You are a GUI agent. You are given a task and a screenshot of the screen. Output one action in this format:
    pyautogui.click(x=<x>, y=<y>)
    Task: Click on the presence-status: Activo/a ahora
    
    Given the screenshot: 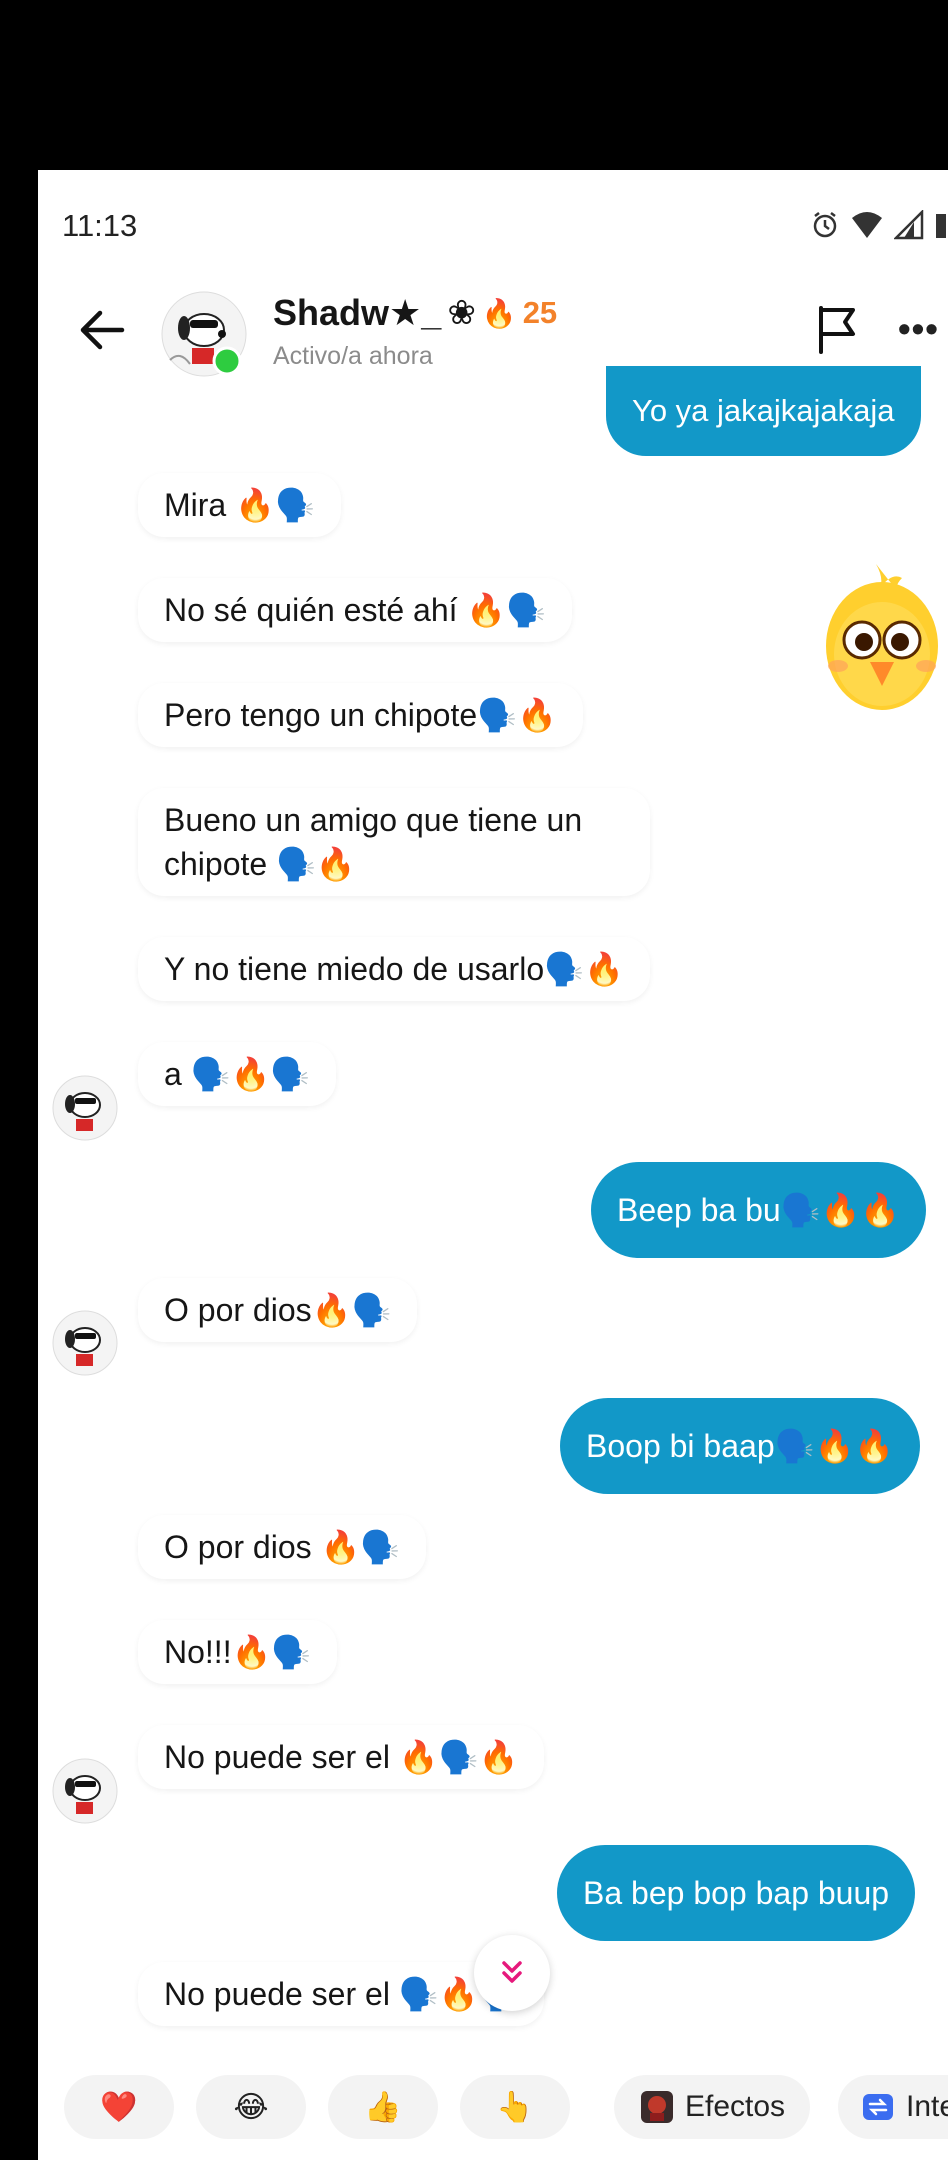 What is the action you would take?
    pyautogui.click(x=353, y=356)
    